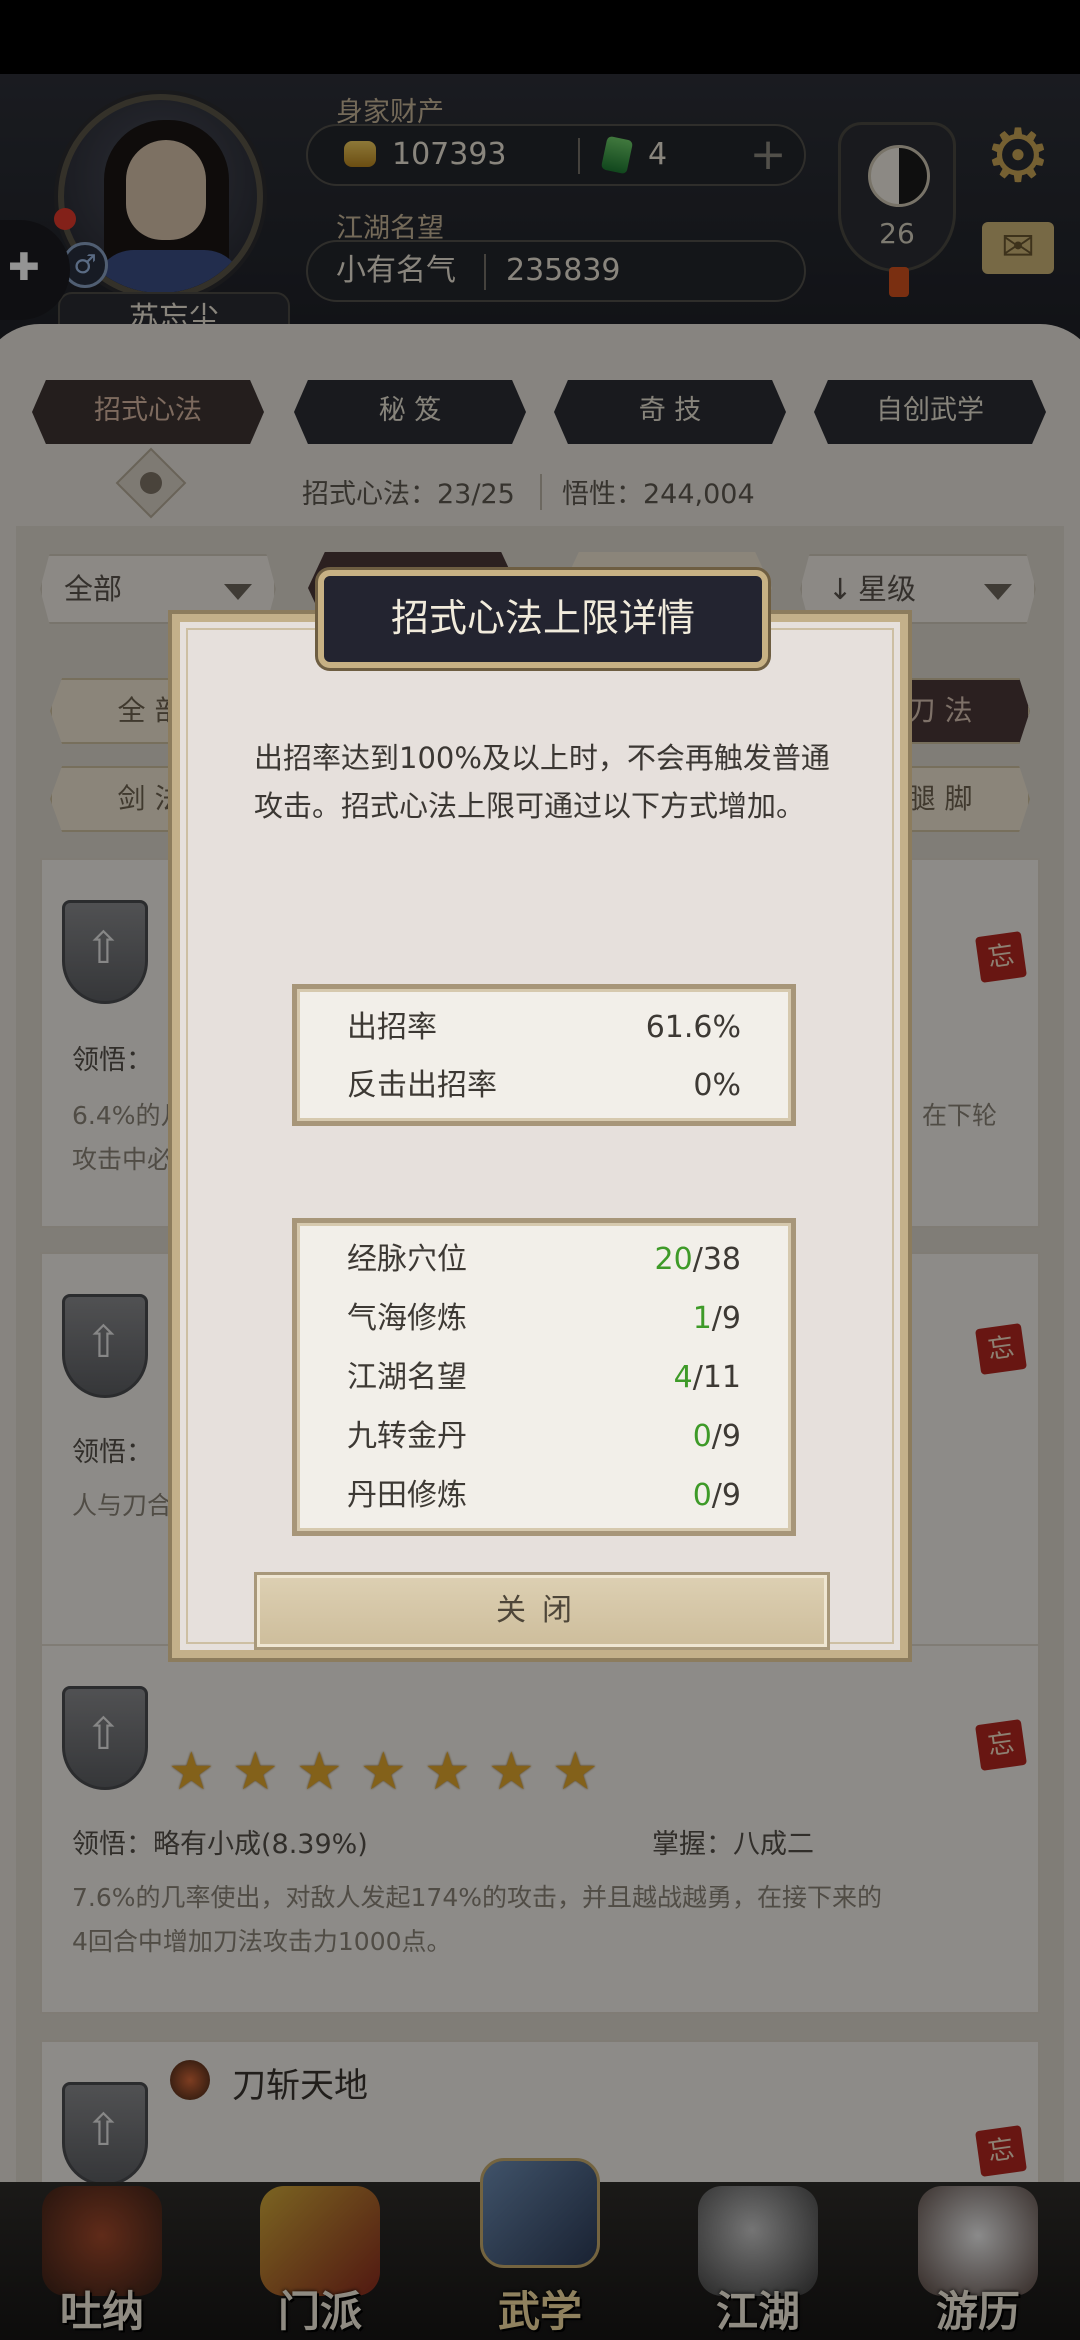  What do you see at coordinates (544, 1085) in the screenshot?
I see `rate-row: 反击出招率 0%` at bounding box center [544, 1085].